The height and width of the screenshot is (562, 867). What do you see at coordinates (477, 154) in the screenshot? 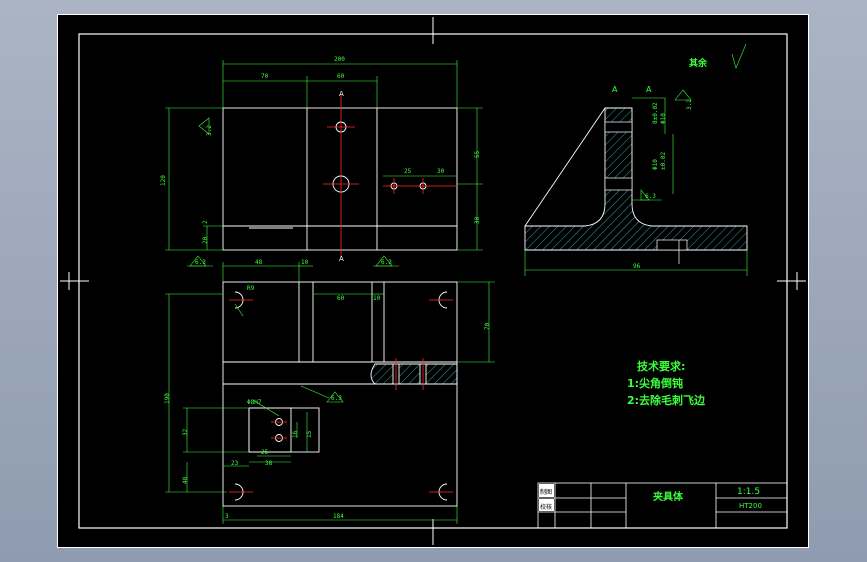
I see `dim-top-55: 55` at bounding box center [477, 154].